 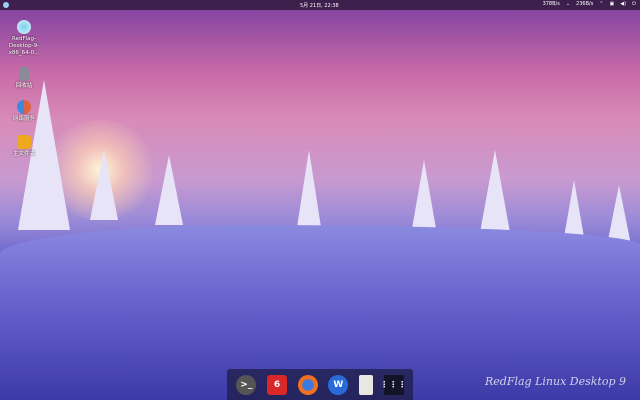 What do you see at coordinates (246, 384) in the screenshot?
I see `terminal-icon: >_` at bounding box center [246, 384].